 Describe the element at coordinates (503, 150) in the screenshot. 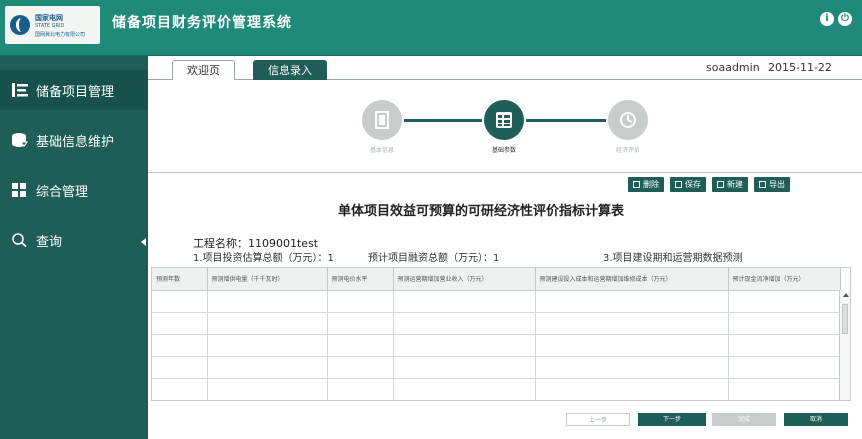

I see `step-label: 基础参数` at that location.